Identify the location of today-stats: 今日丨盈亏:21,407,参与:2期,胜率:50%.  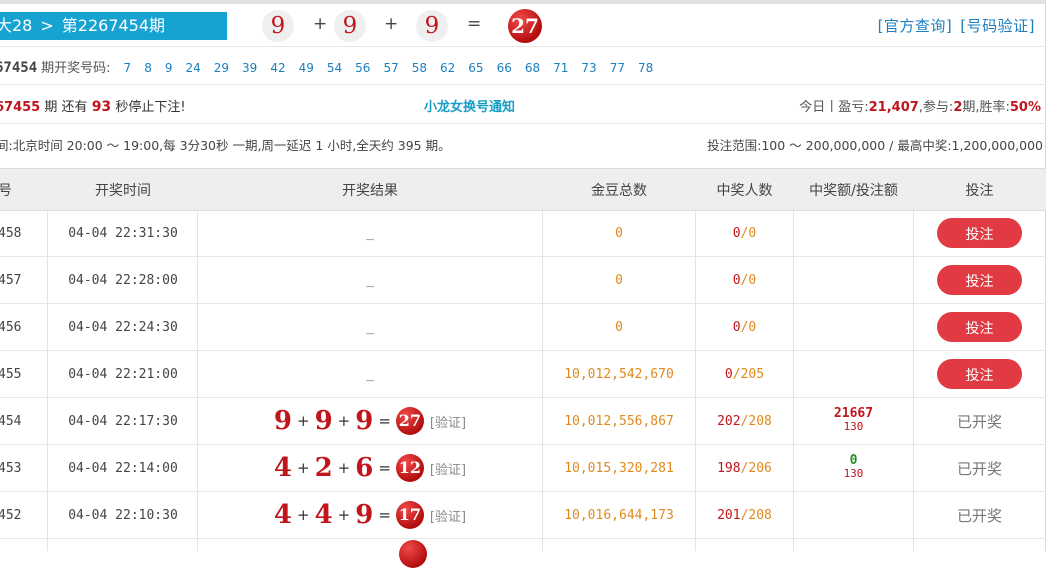
(920, 105).